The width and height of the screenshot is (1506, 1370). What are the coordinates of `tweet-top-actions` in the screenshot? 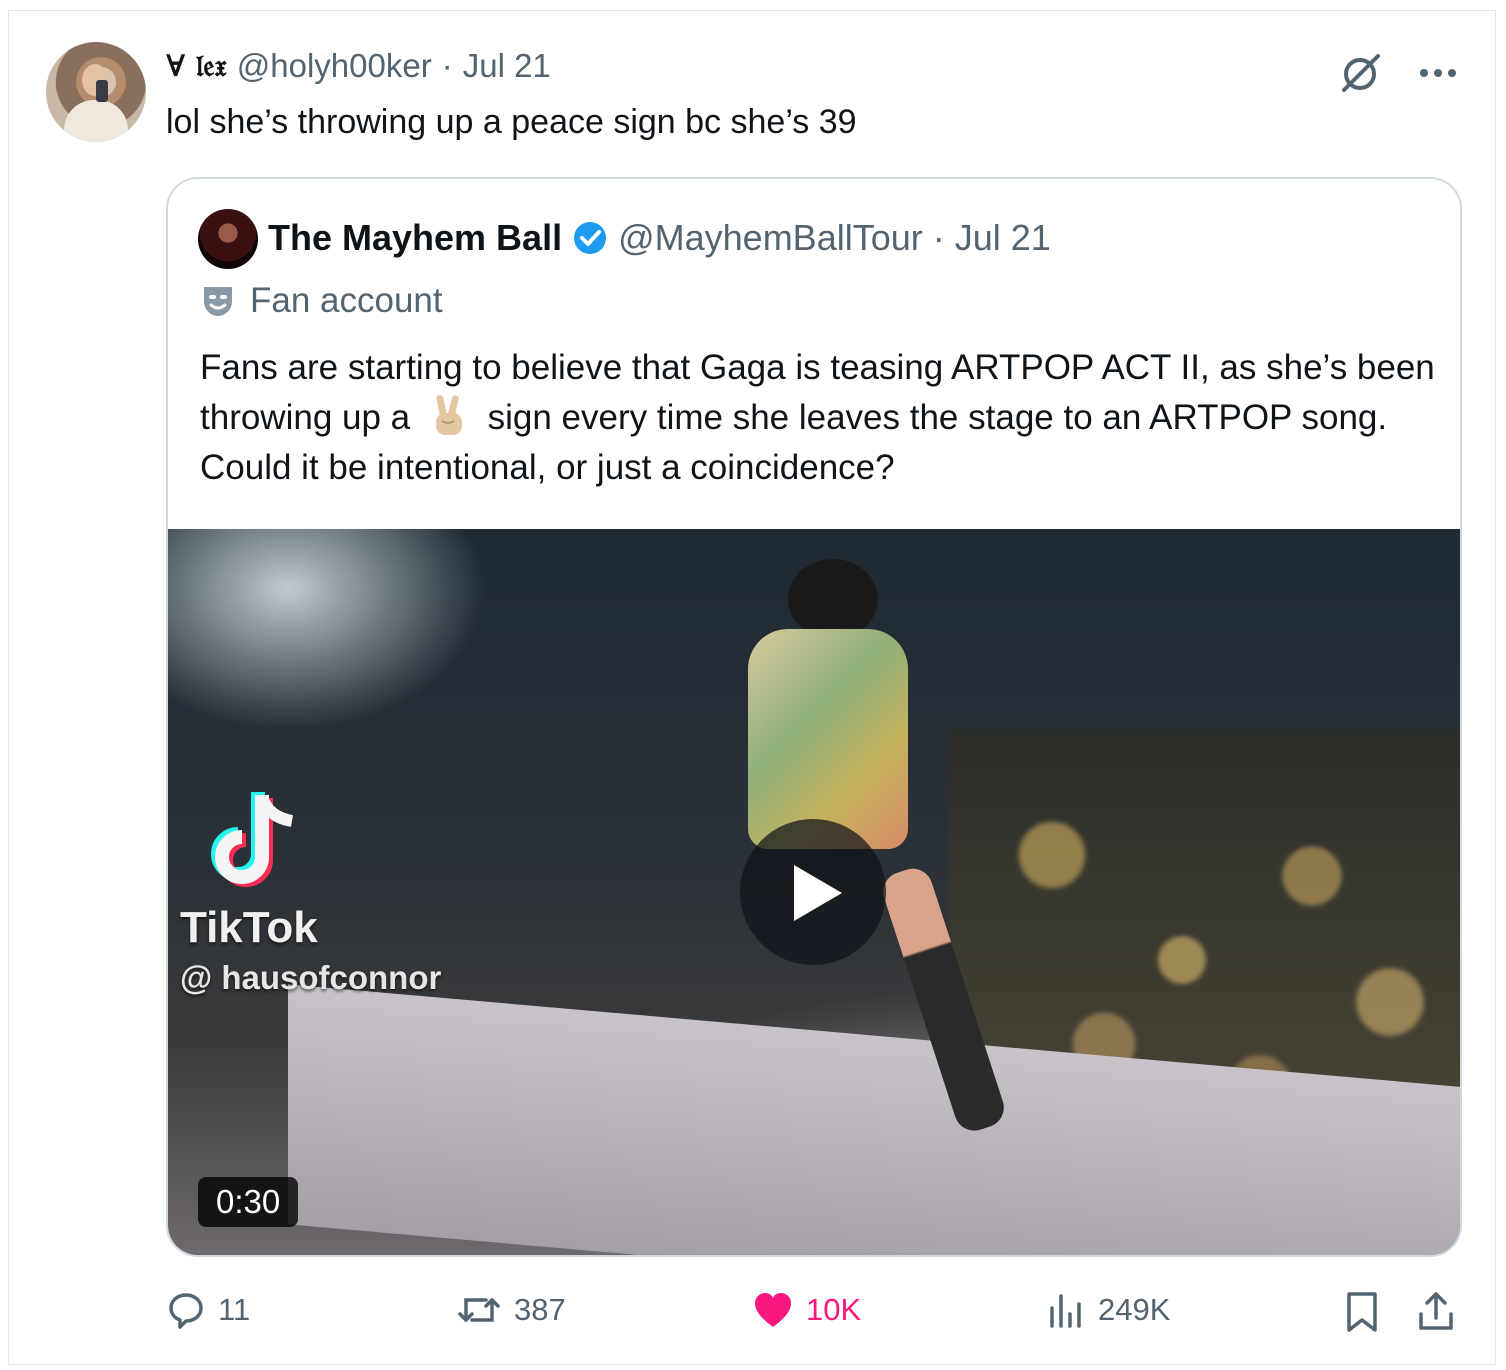 It's located at (1398, 73).